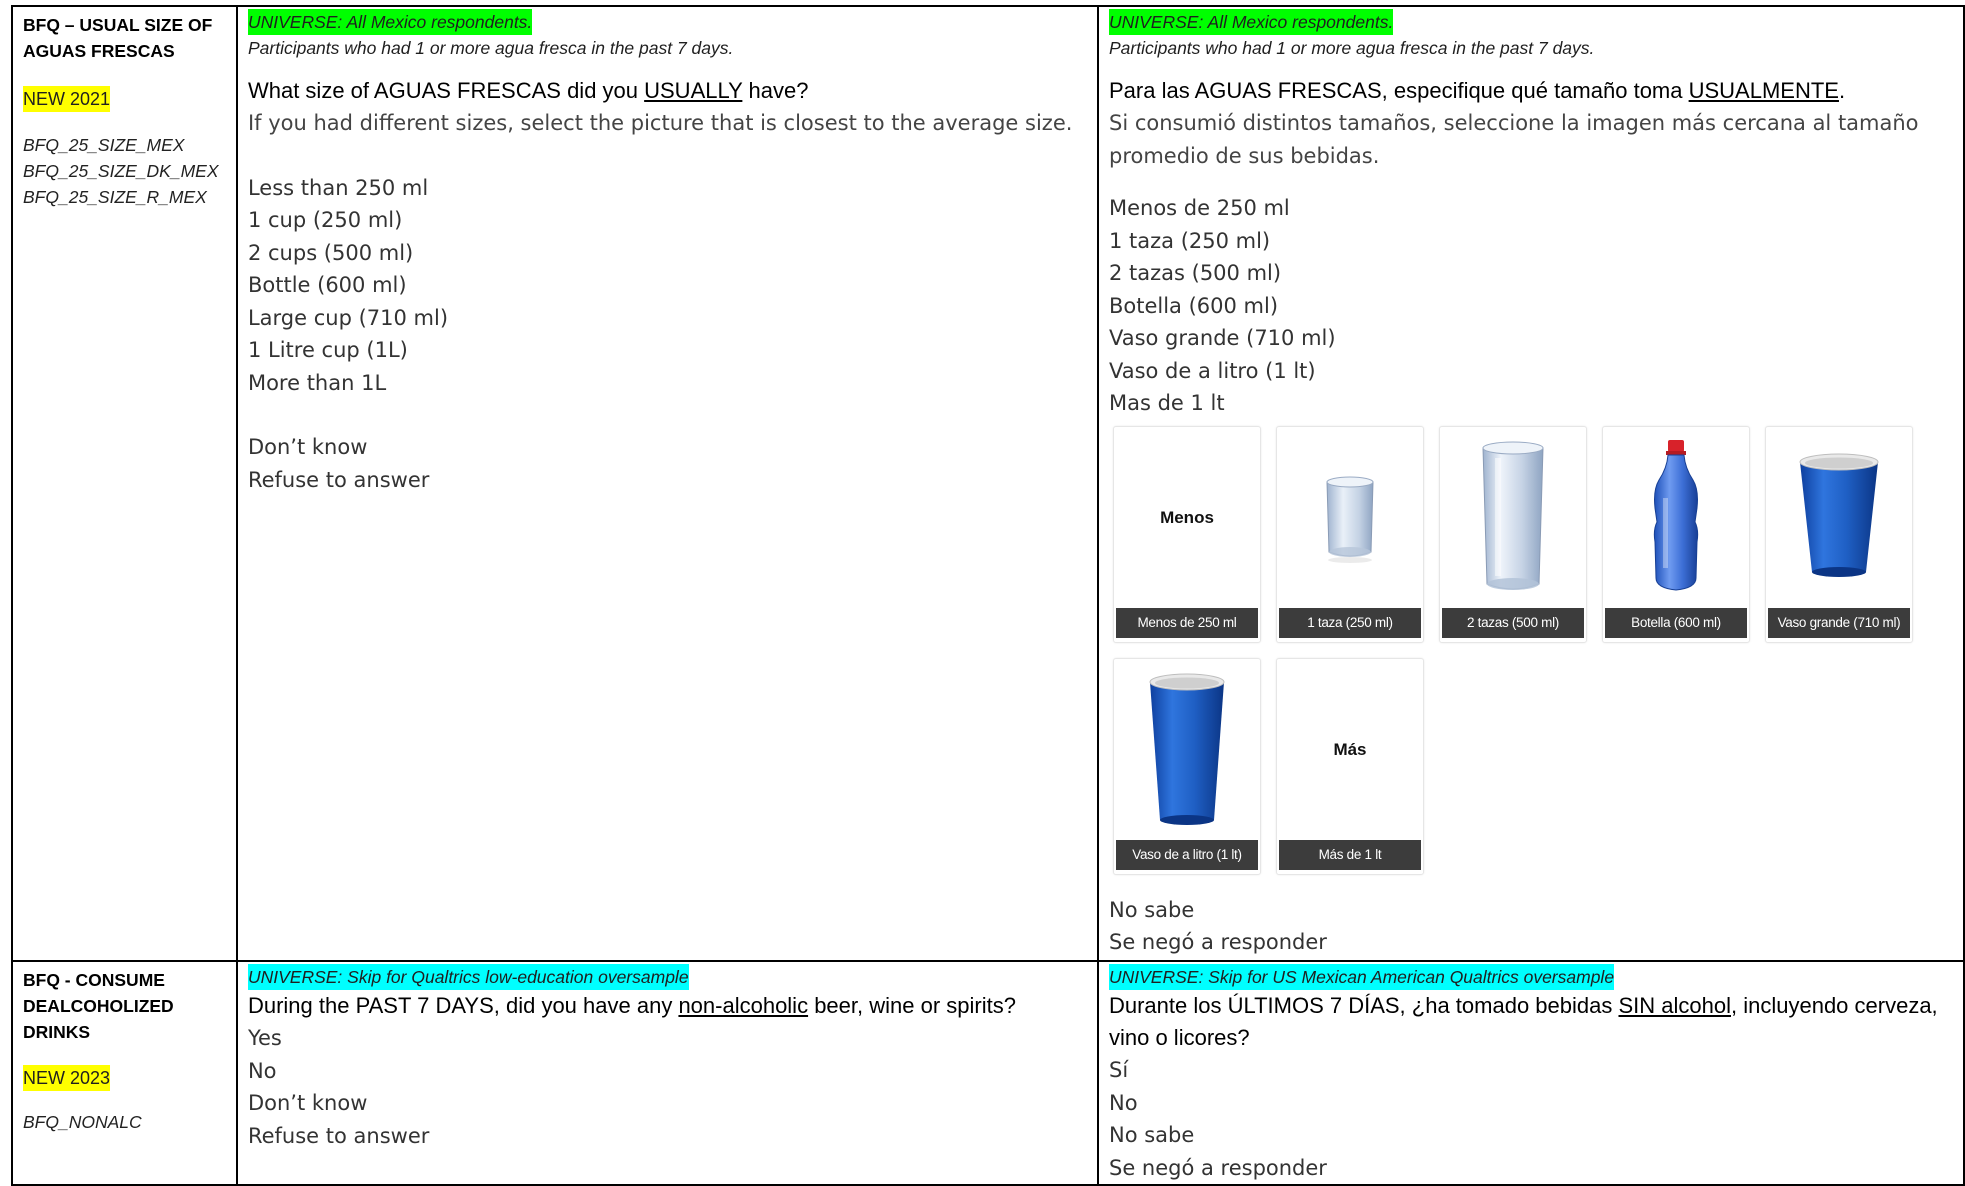 This screenshot has width=1965, height=1186. I want to click on answer-option: 2 cups (500 ml), so click(667, 253).